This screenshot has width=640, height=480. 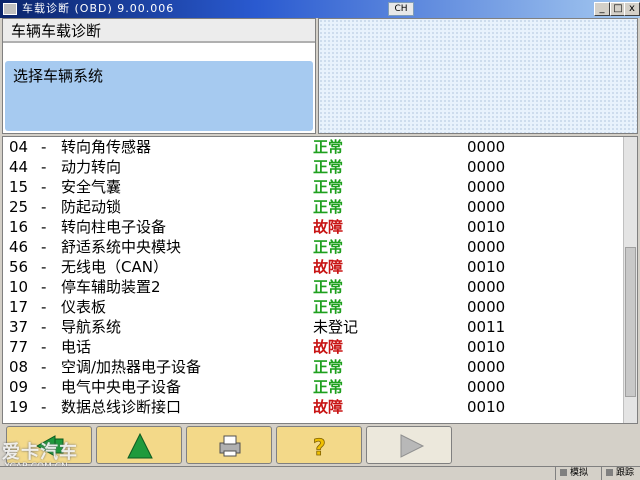 What do you see at coordinates (76, 347) in the screenshot?
I see `system-name: 电话` at bounding box center [76, 347].